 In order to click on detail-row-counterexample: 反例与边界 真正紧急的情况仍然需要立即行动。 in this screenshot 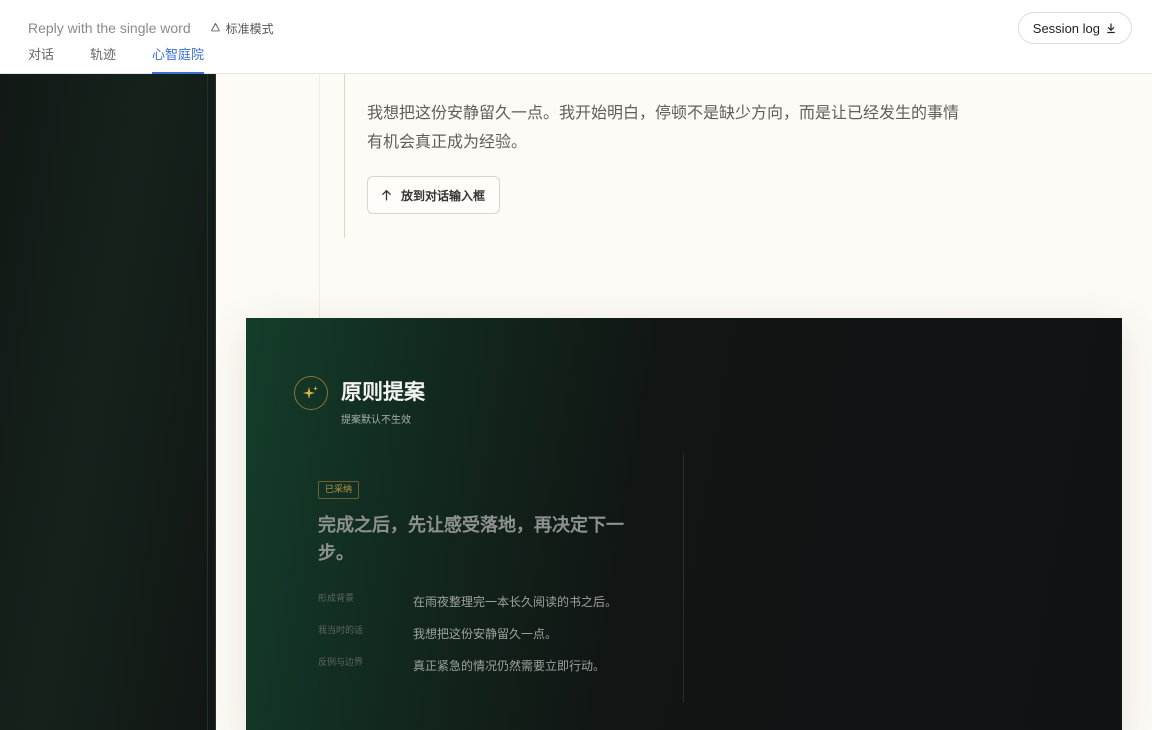, I will do `click(493, 665)`.